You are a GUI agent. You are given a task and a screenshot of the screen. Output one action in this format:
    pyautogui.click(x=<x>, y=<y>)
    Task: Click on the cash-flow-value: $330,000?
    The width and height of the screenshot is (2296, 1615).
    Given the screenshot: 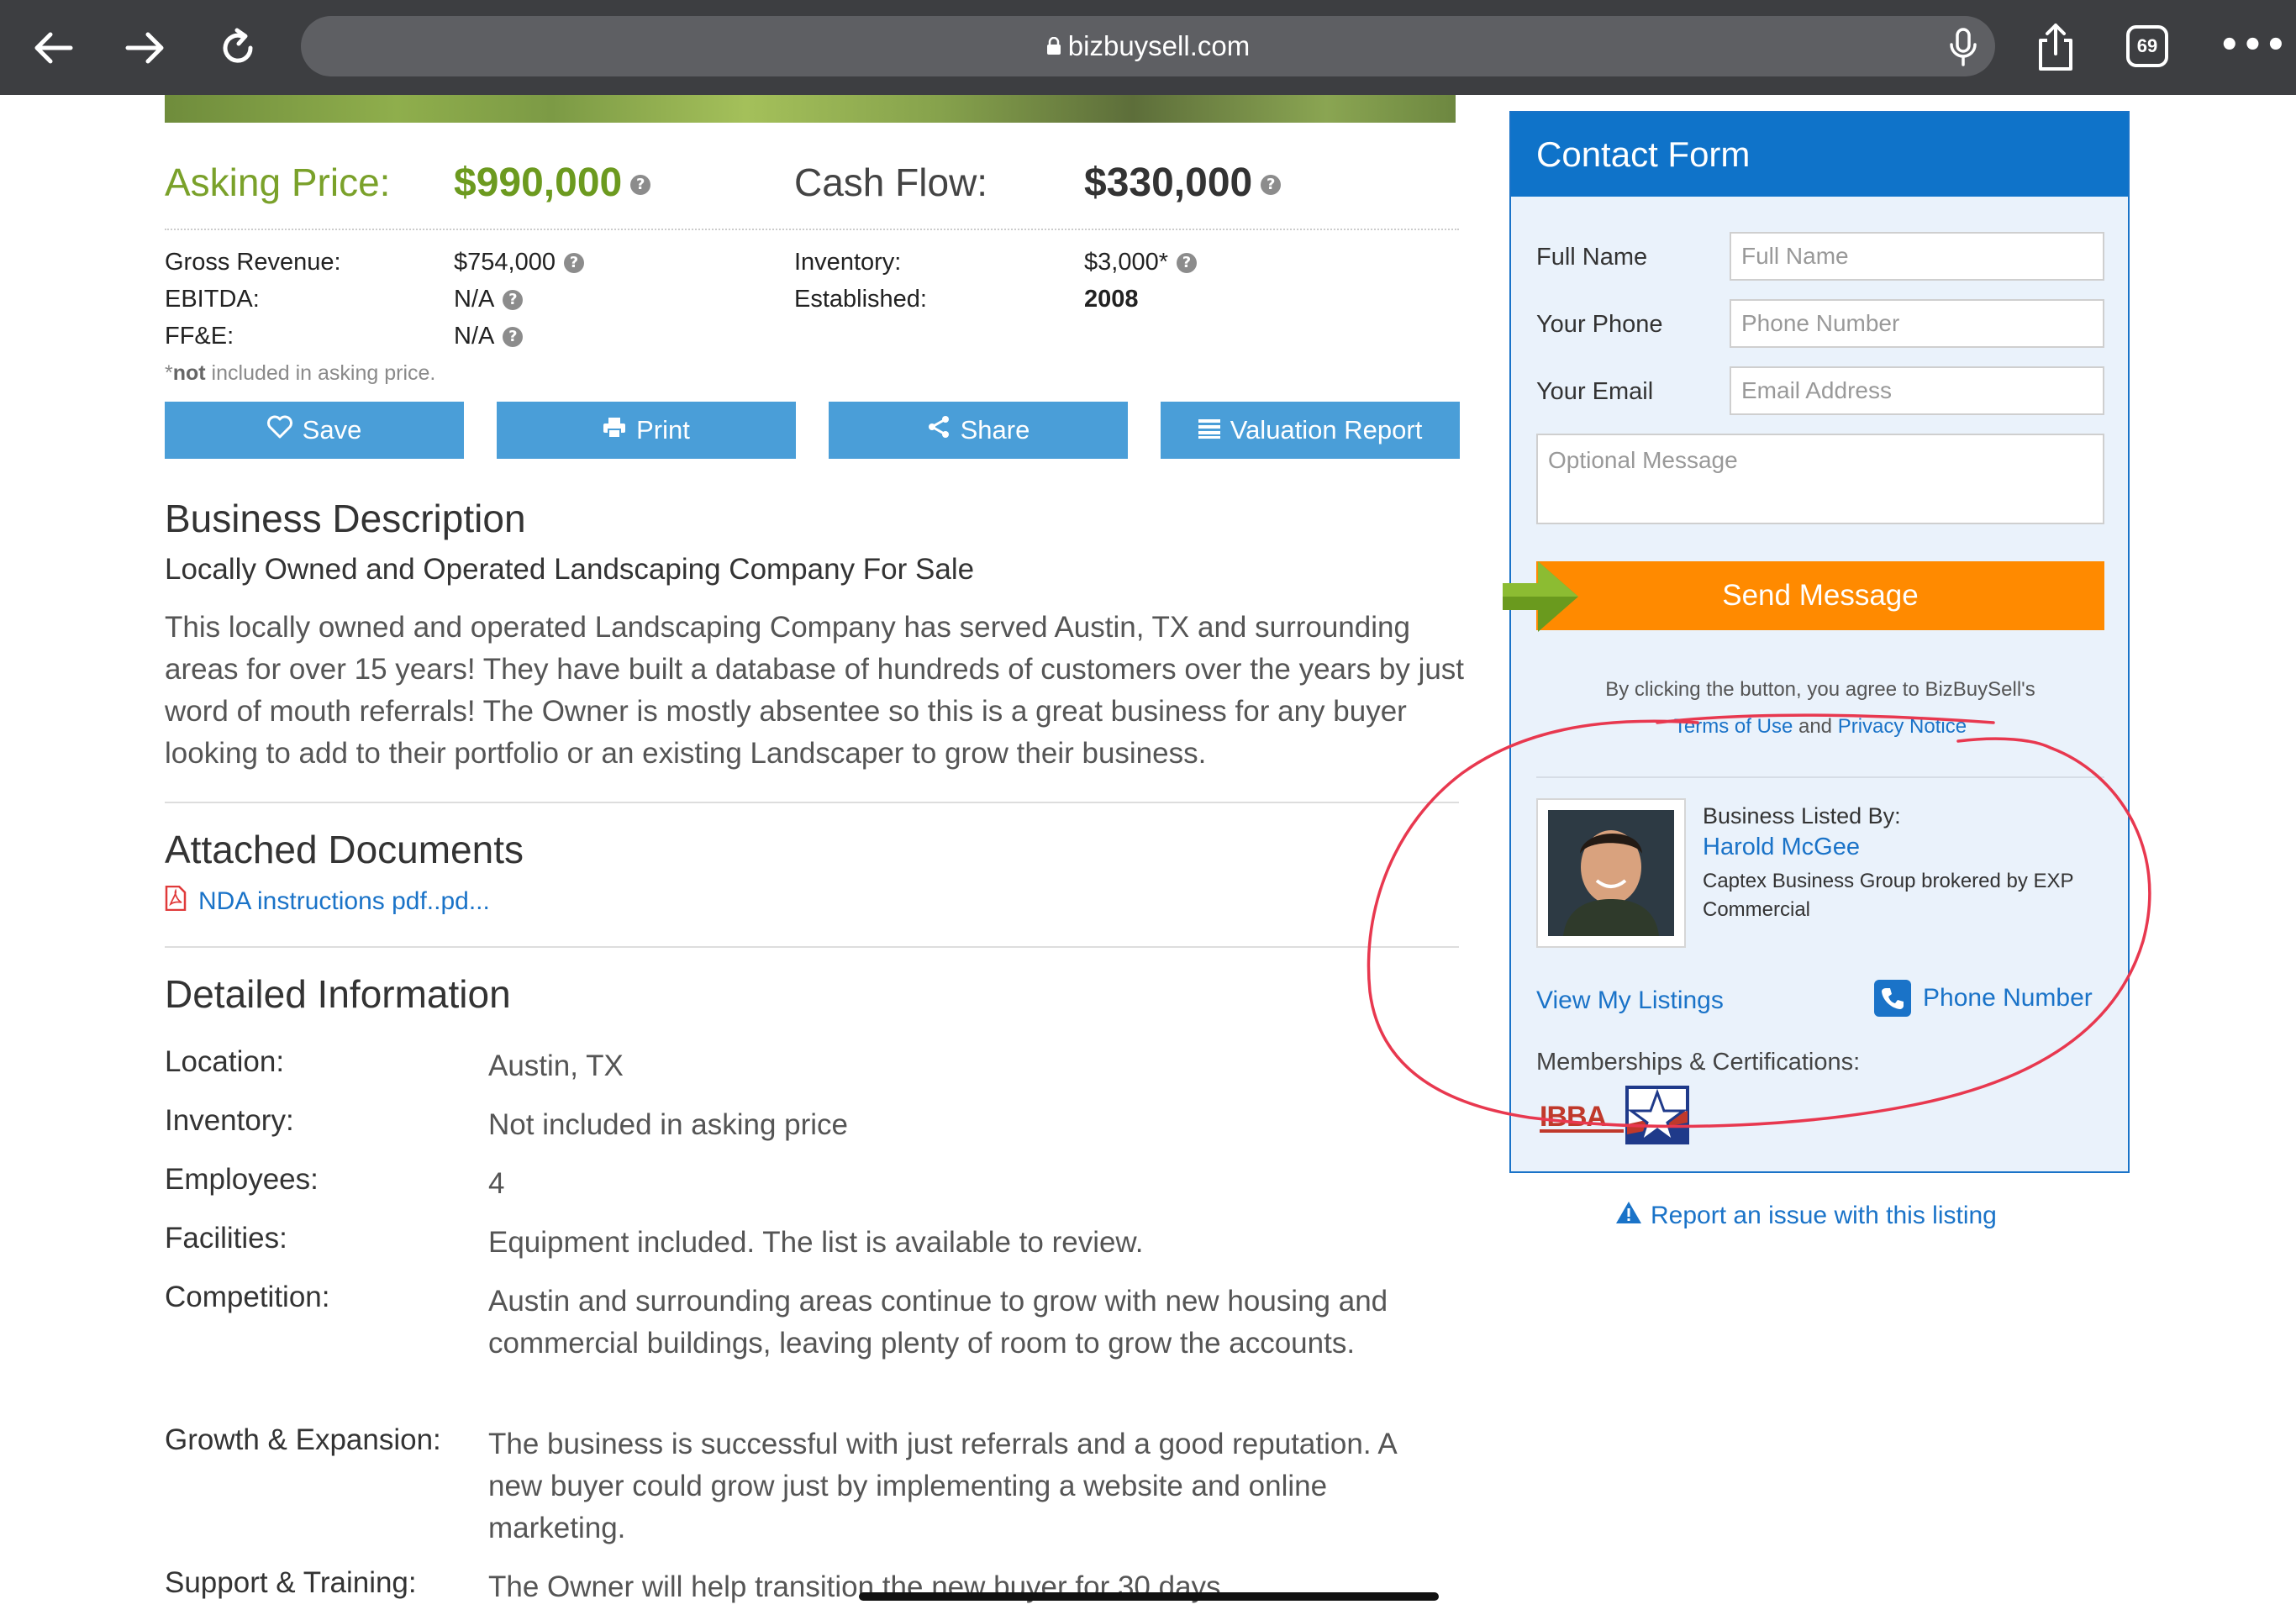 What is the action you would take?
    pyautogui.click(x=1183, y=183)
    